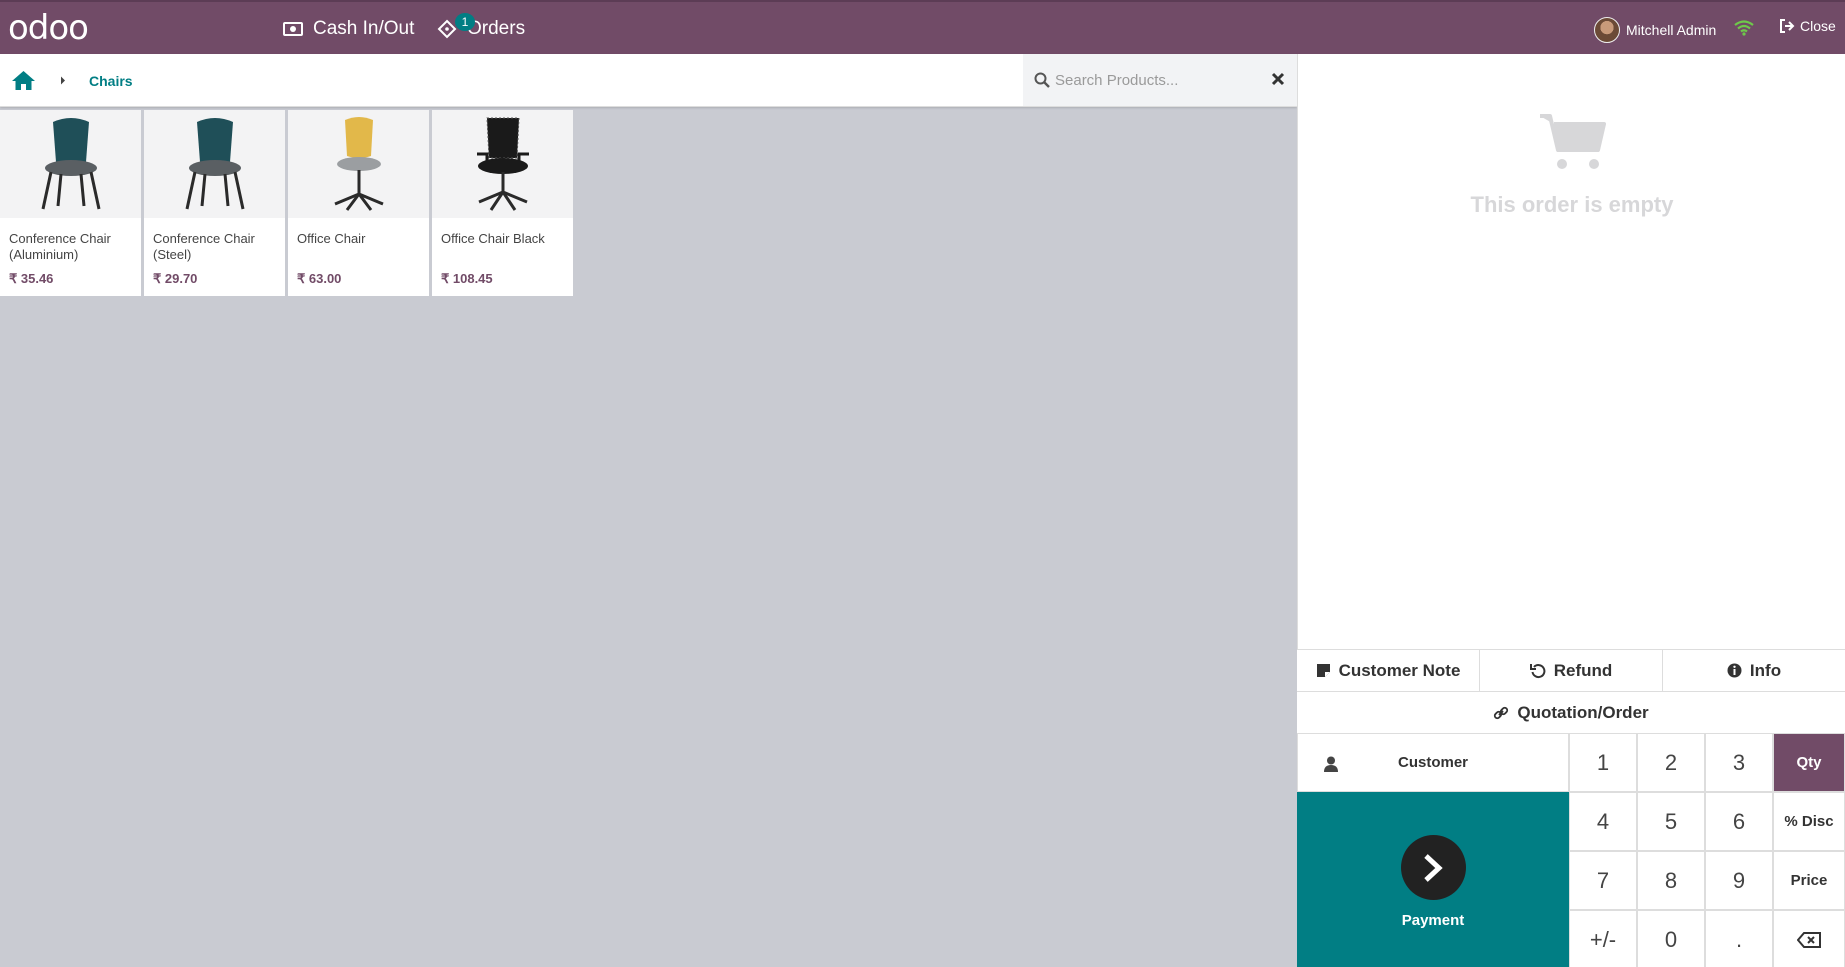  I want to click on chevron-right-icon, so click(1433, 867).